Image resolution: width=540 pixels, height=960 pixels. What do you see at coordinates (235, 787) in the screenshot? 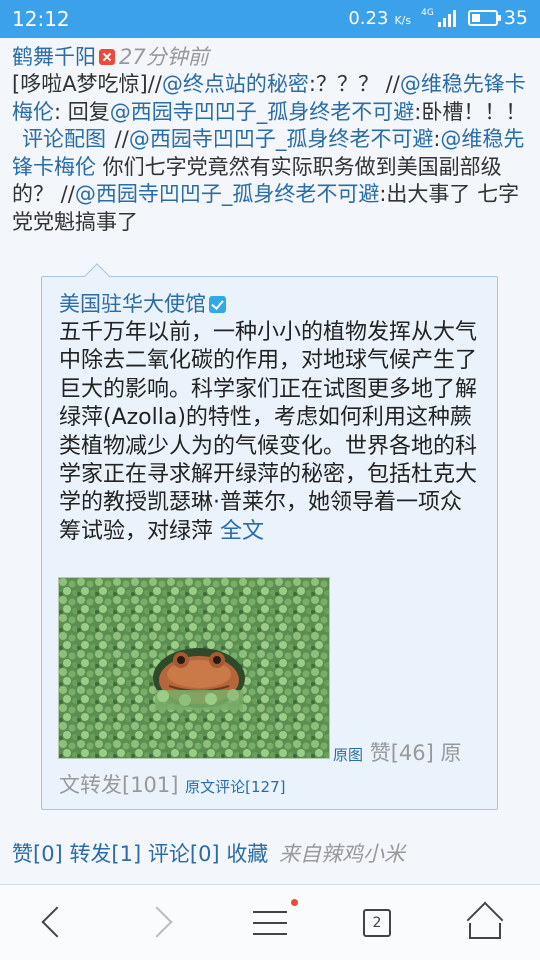
I see `repost-comments: 原文评论[127]` at bounding box center [235, 787].